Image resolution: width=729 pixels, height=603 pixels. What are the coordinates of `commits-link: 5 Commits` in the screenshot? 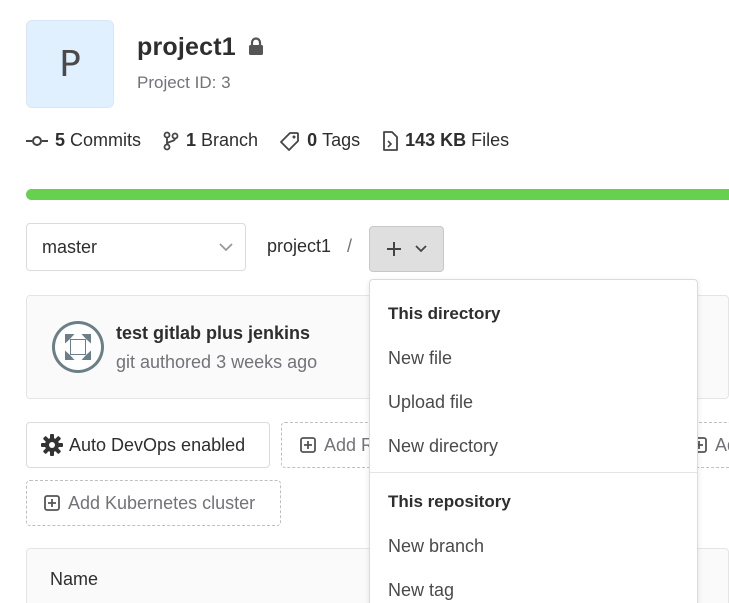 It's located at (83, 140).